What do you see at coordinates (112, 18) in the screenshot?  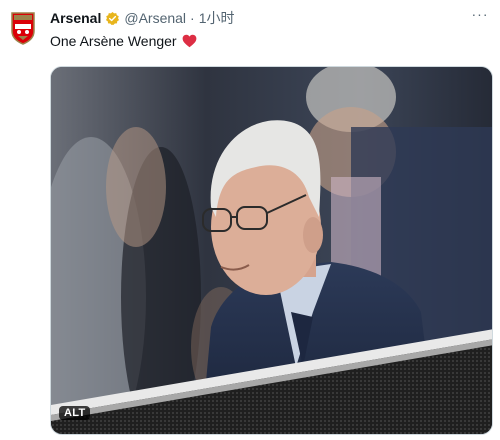 I see `verified-badge-icon` at bounding box center [112, 18].